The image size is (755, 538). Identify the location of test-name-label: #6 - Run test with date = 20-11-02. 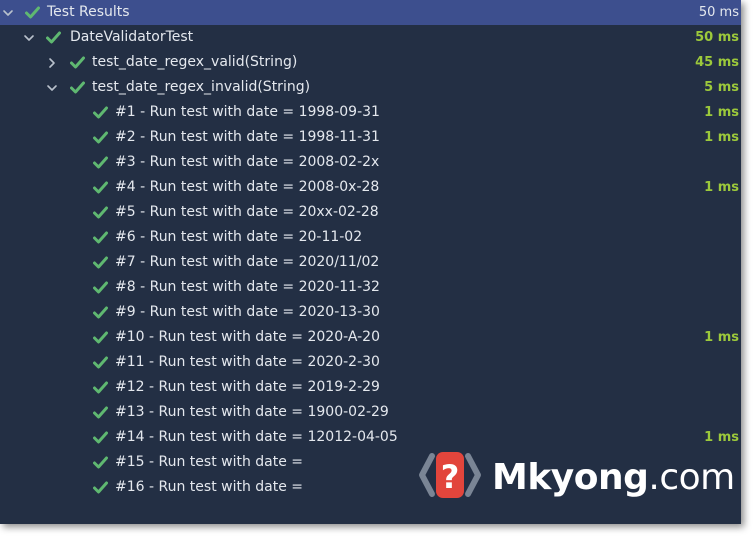
(239, 237).